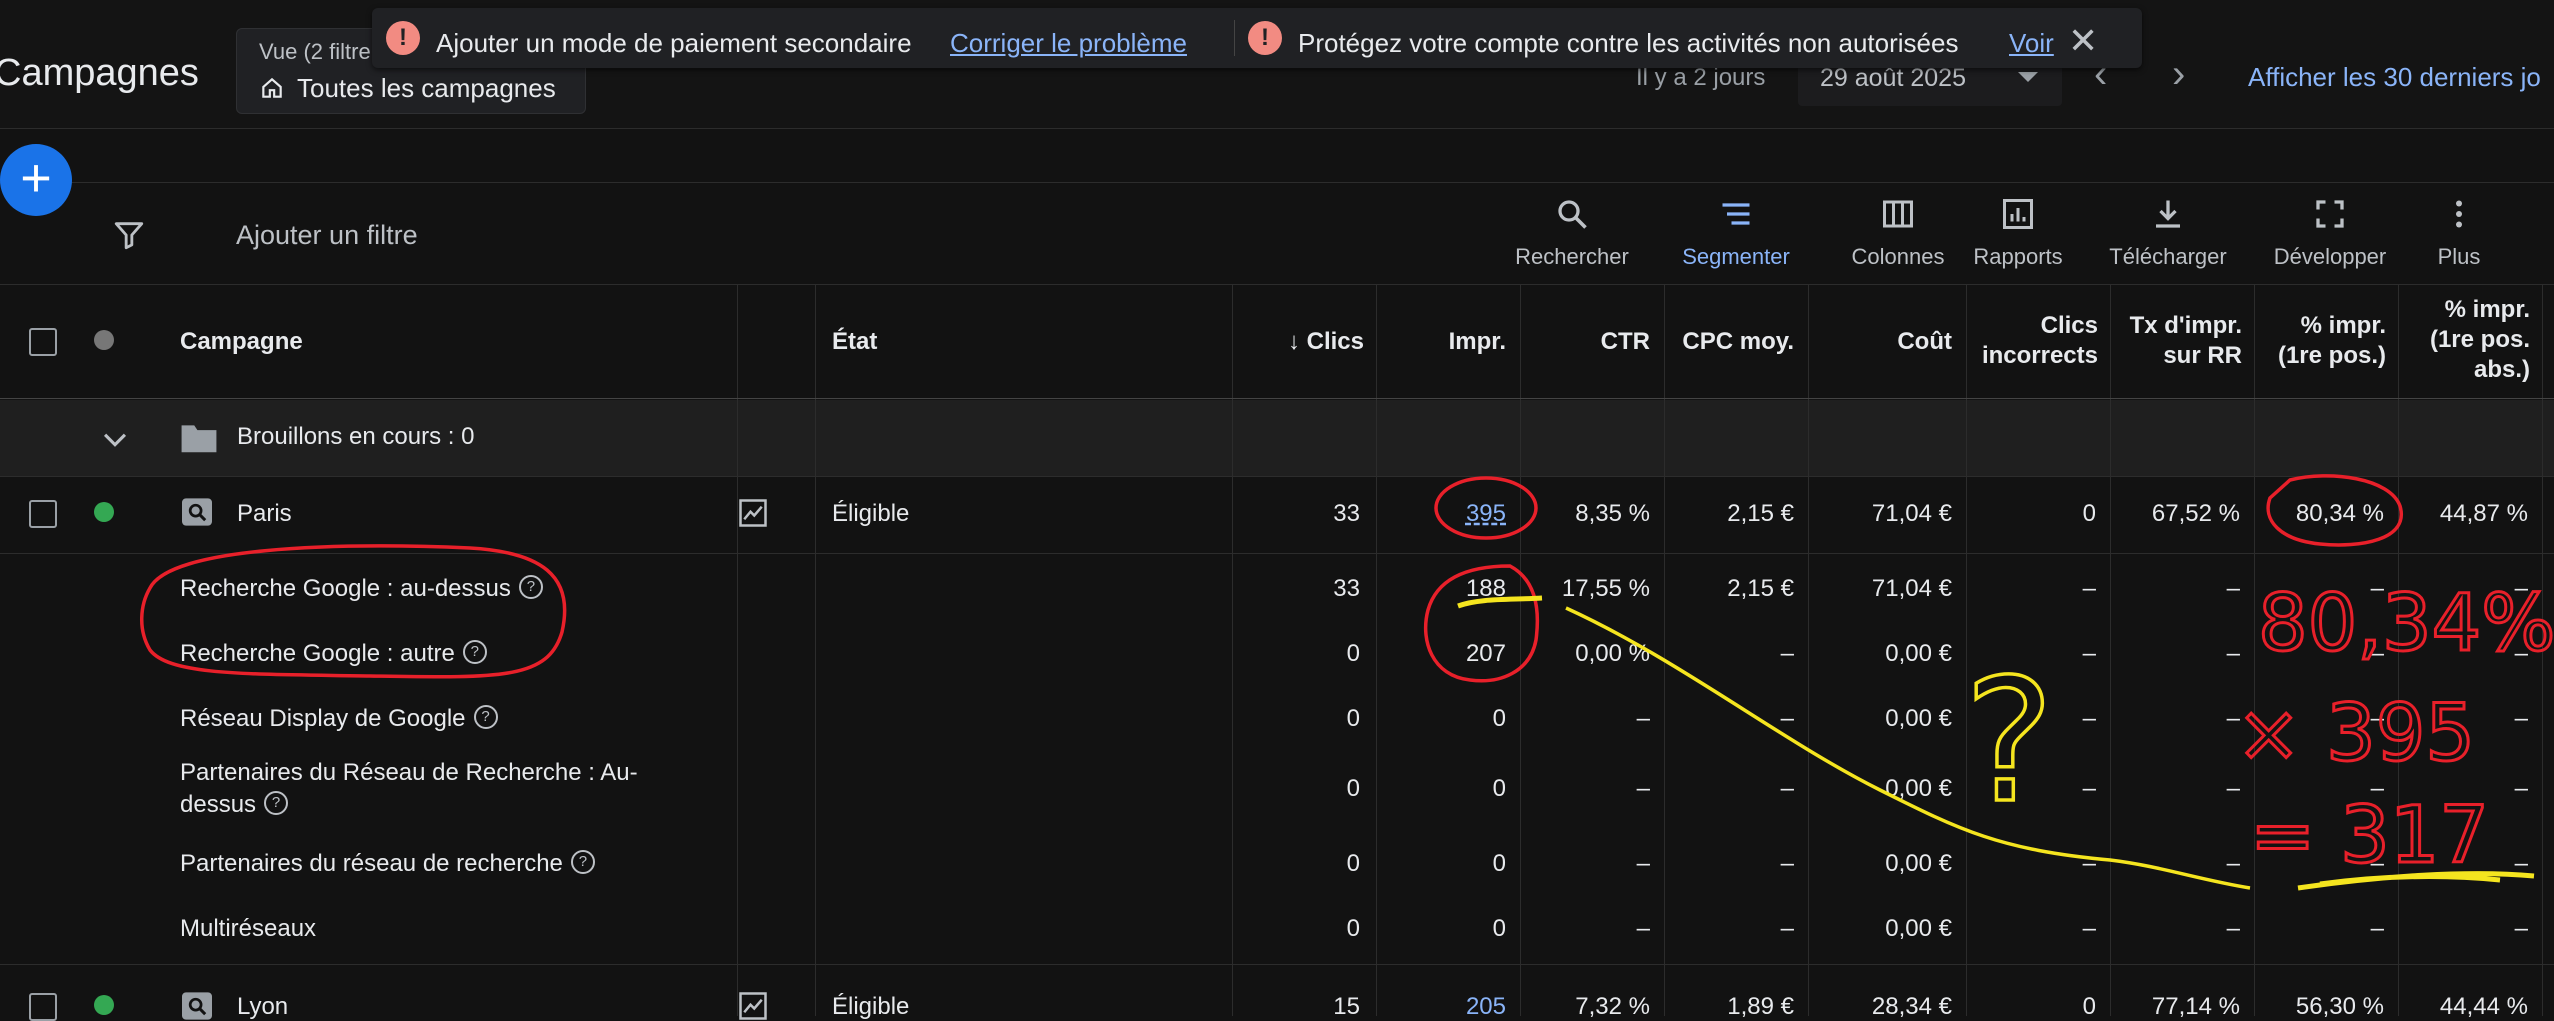 This screenshot has height=1021, width=2554. What do you see at coordinates (2323, 341) in the screenshot?
I see `column-header-top-impr: % impr. (1re pos.)` at bounding box center [2323, 341].